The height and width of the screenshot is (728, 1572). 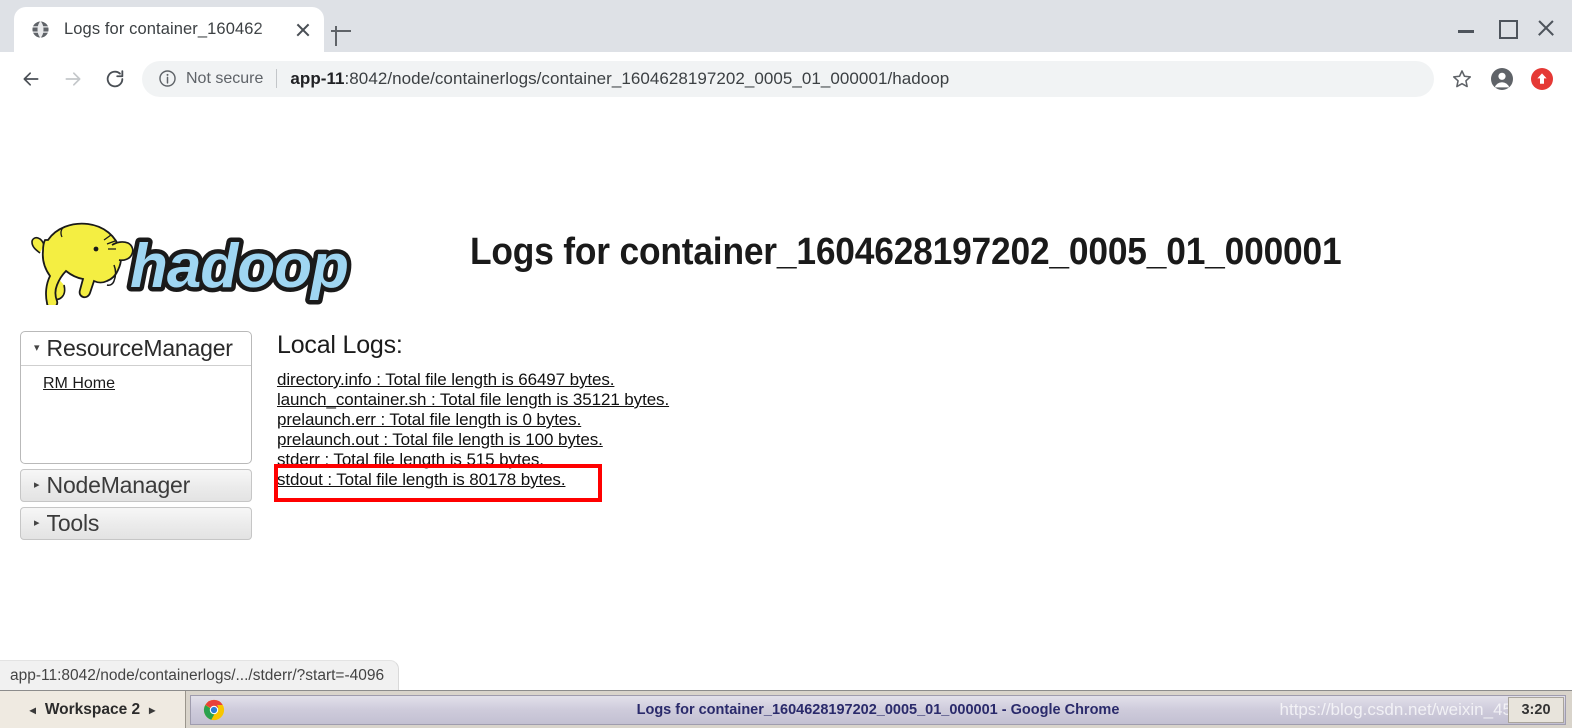 I want to click on update-icon, so click(x=1542, y=78).